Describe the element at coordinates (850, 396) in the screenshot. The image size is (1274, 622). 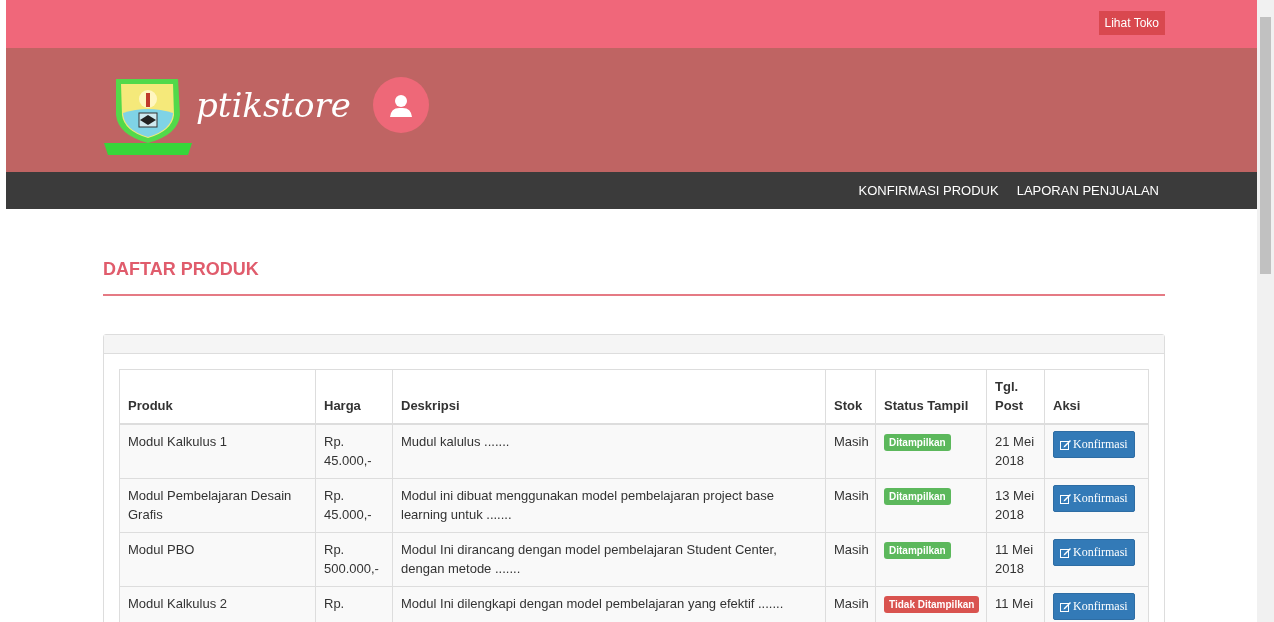
I see `column-header: Stok` at that location.